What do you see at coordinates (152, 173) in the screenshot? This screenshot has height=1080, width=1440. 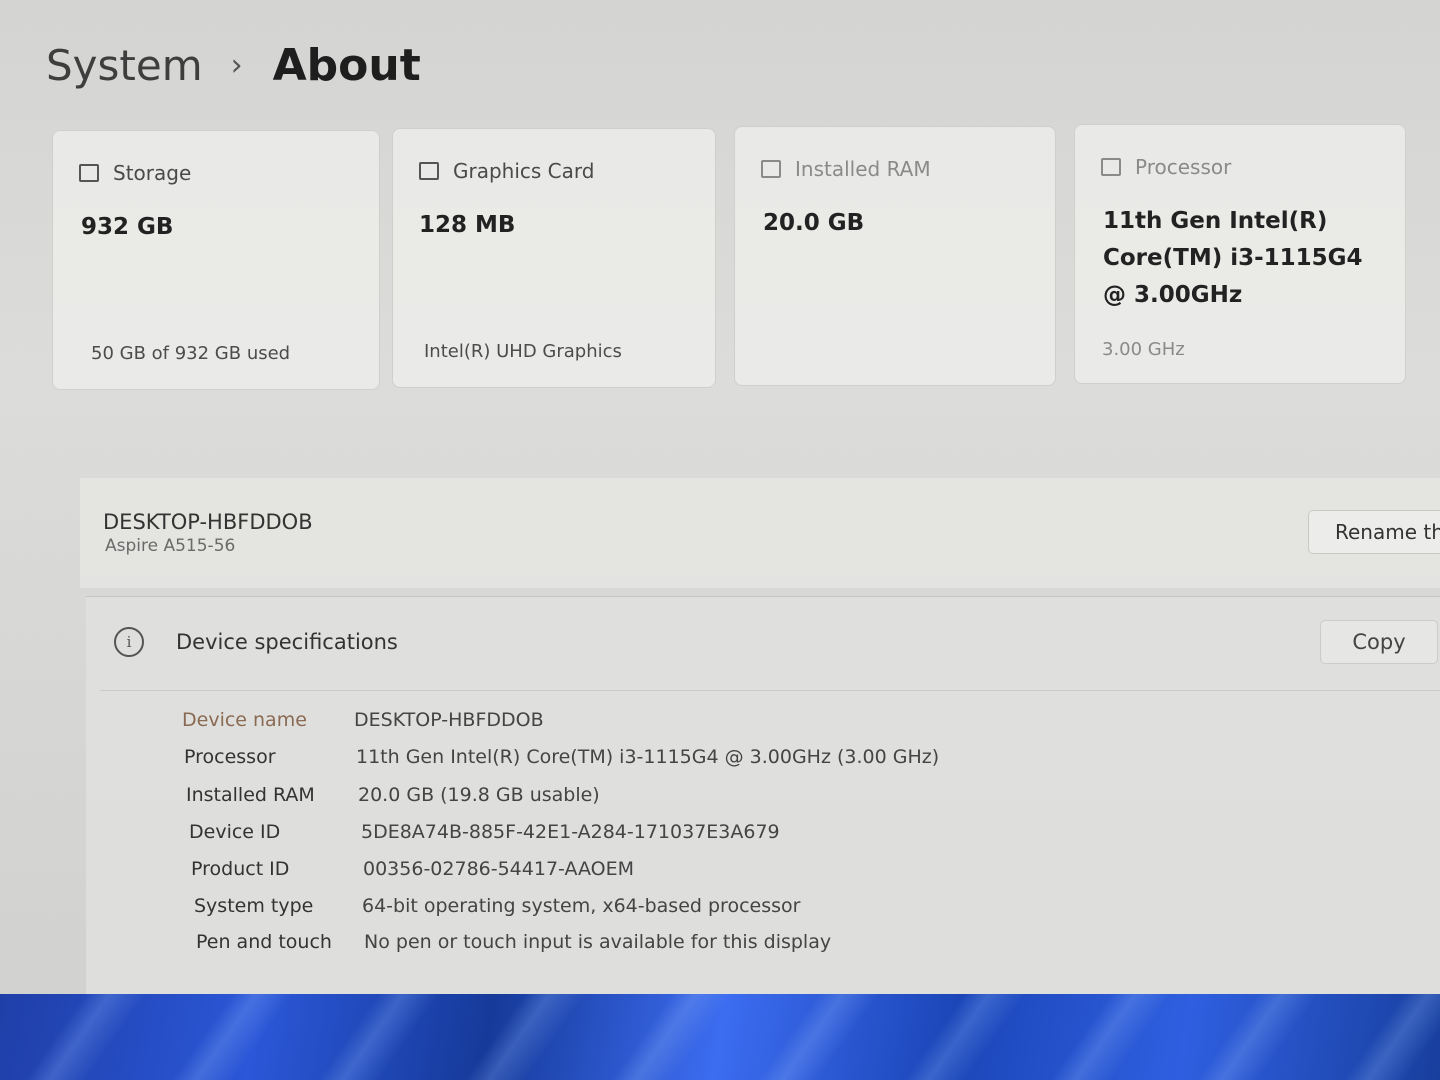 I see `storage-label: Storage` at bounding box center [152, 173].